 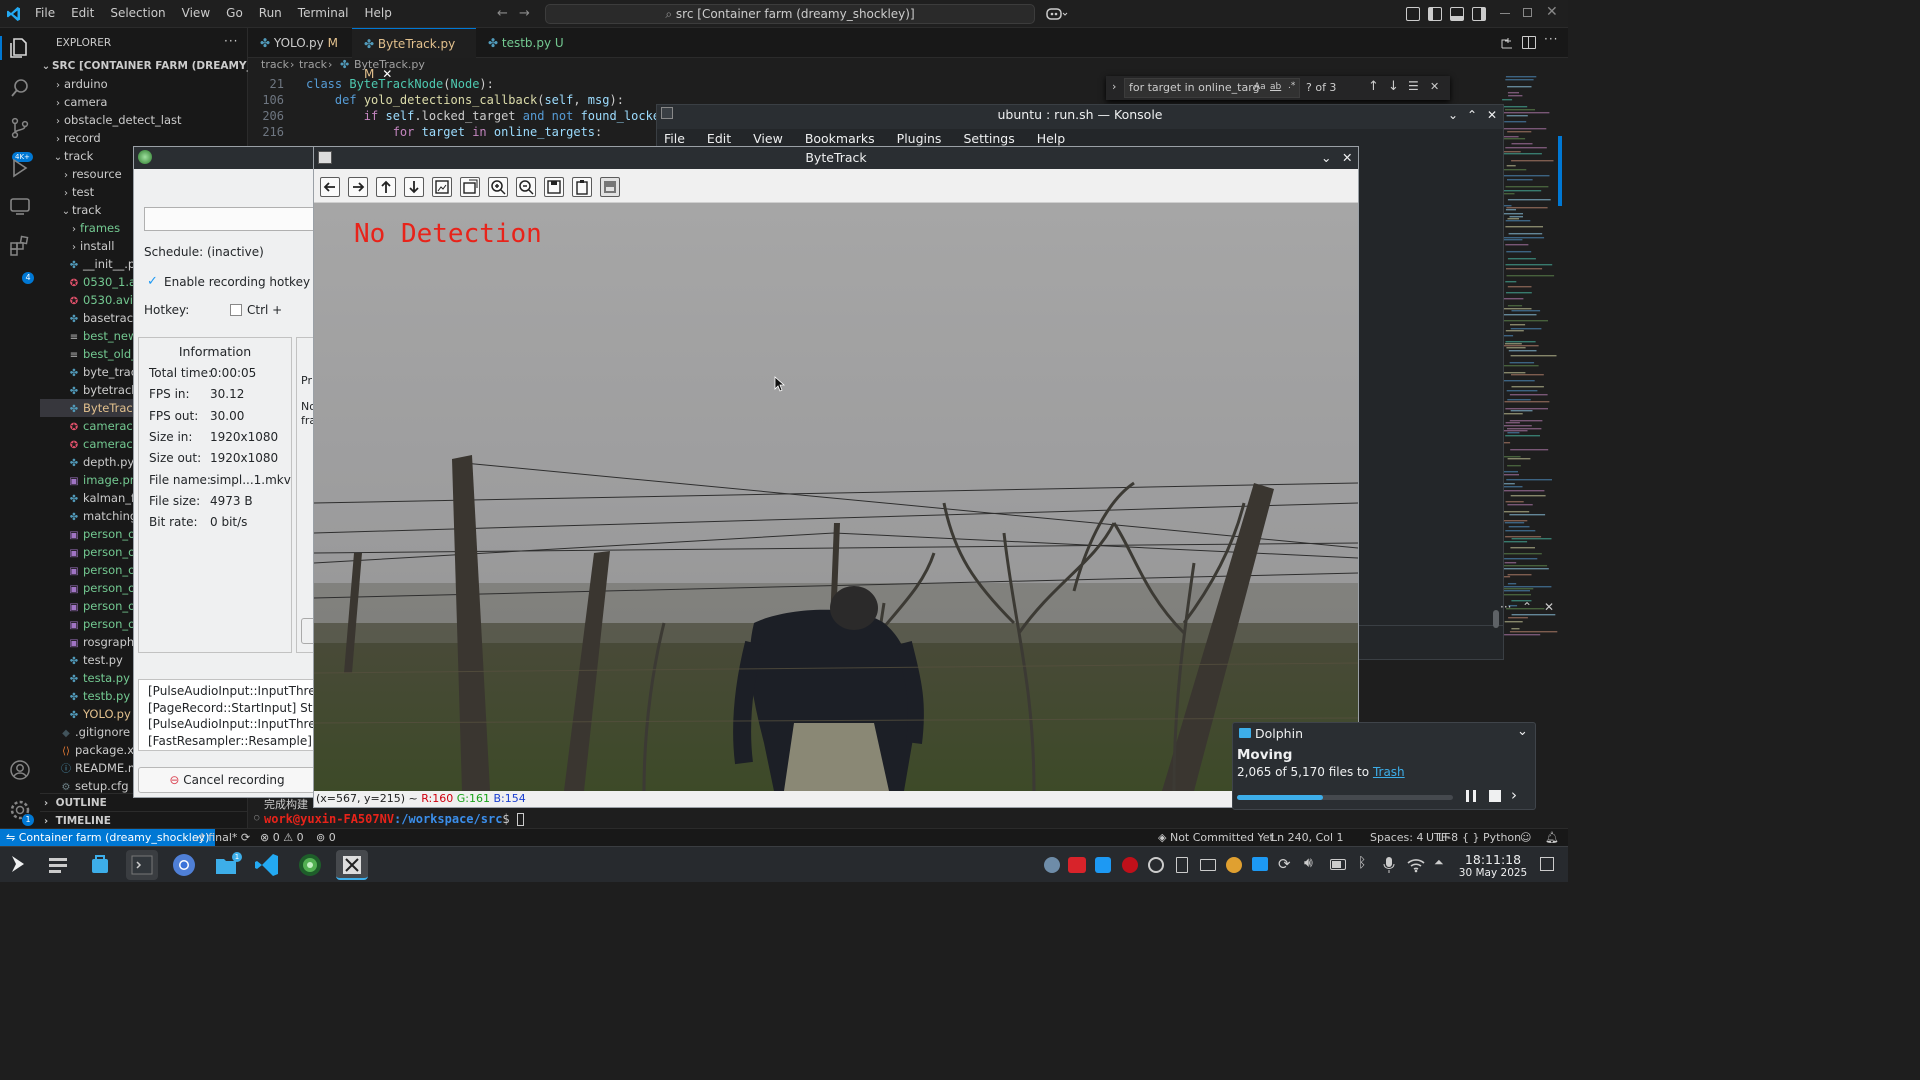 What do you see at coordinates (719, 138) in the screenshot?
I see `konsole-menu-item: Edit` at bounding box center [719, 138].